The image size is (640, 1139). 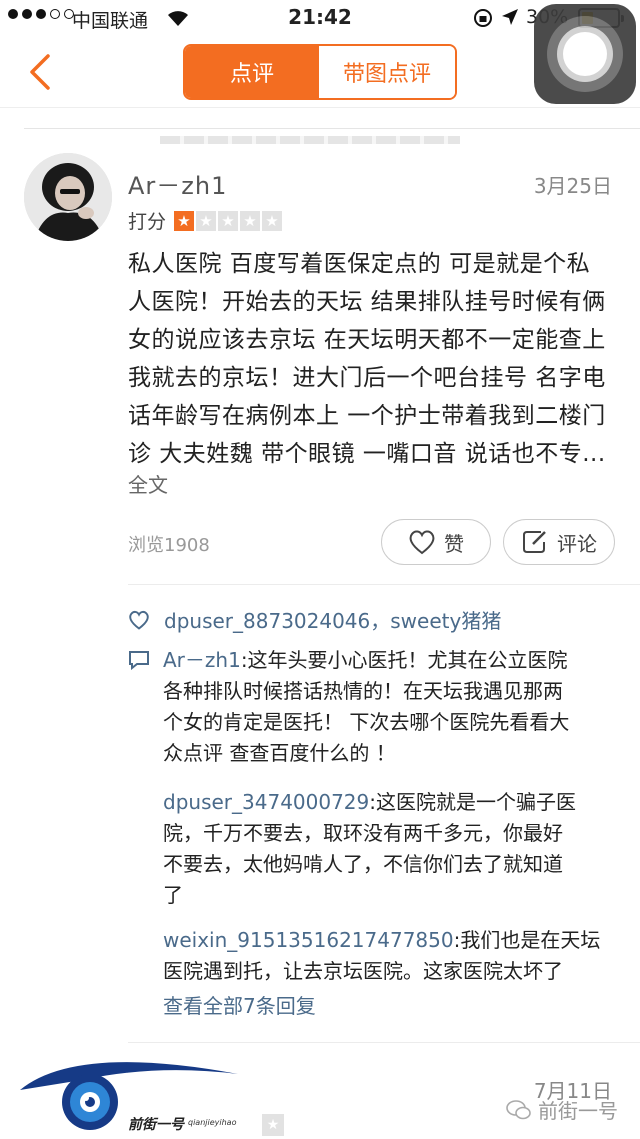 I want to click on rating-label: 打分, so click(x=147, y=222).